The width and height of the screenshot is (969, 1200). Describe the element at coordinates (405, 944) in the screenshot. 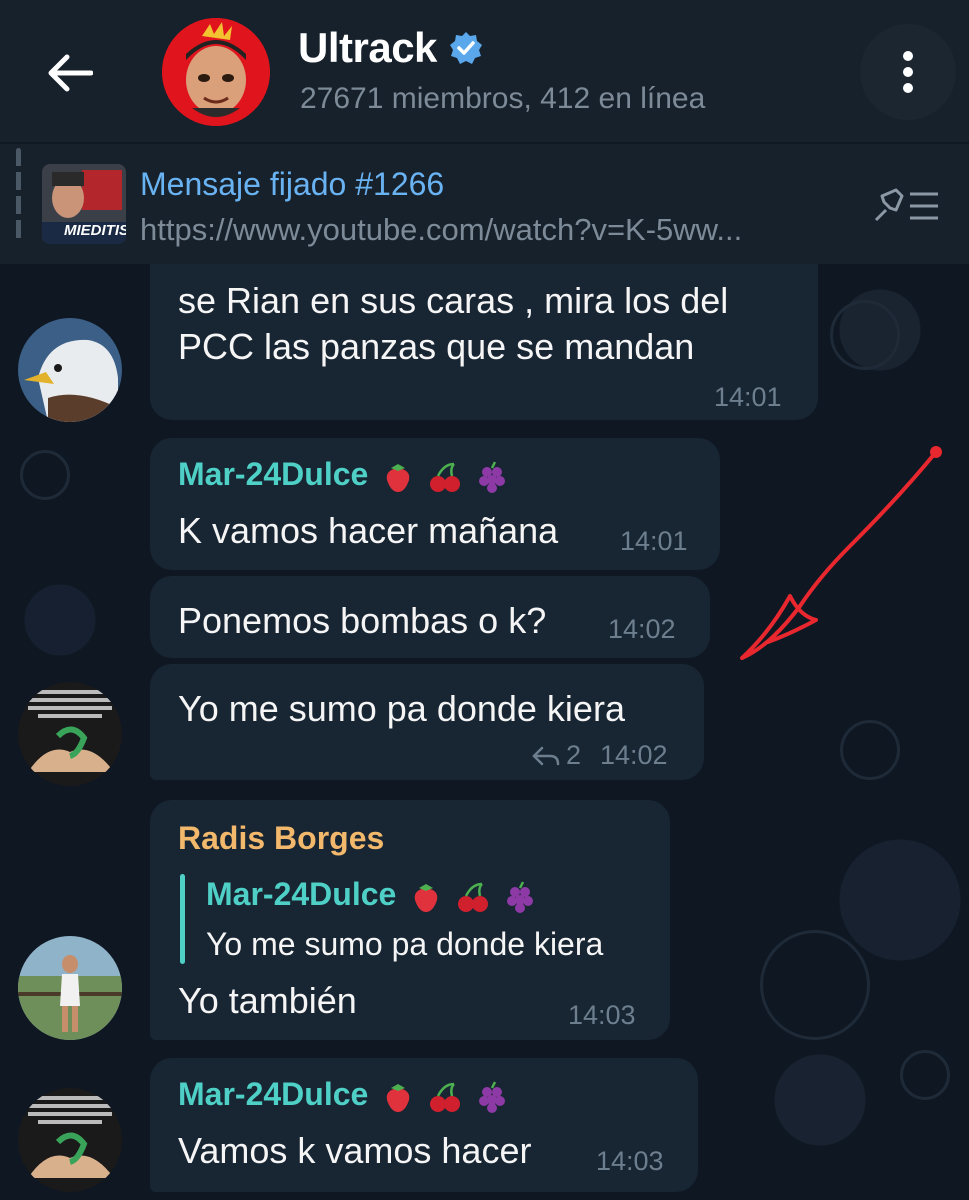

I see `reply-quote-text: Yo me sumo pa donde kiera` at that location.